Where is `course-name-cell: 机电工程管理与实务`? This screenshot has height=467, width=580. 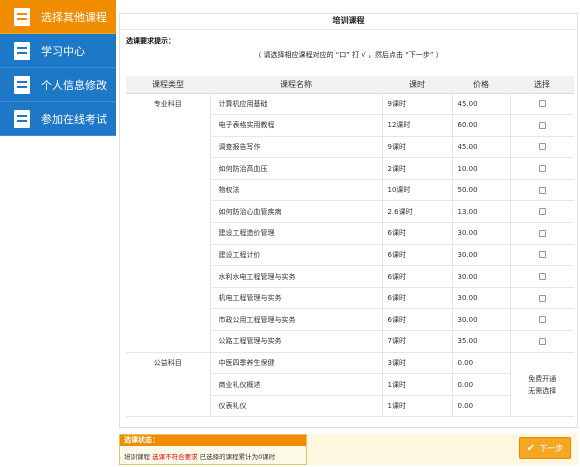
course-name-cell: 机电工程管理与实务 is located at coordinates (296, 298).